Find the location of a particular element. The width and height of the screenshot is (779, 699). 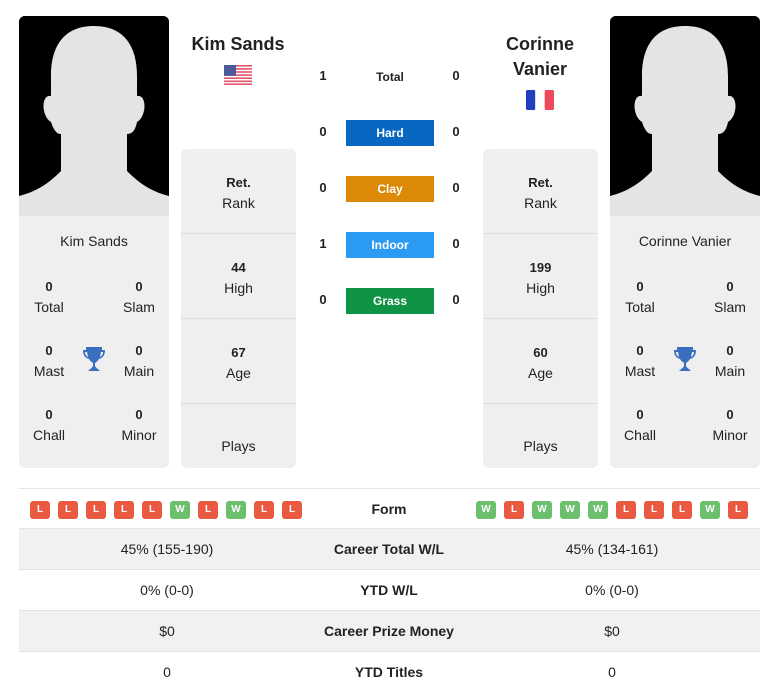

h2h-row-indoor: 1 Indoor 0 is located at coordinates (390, 245).